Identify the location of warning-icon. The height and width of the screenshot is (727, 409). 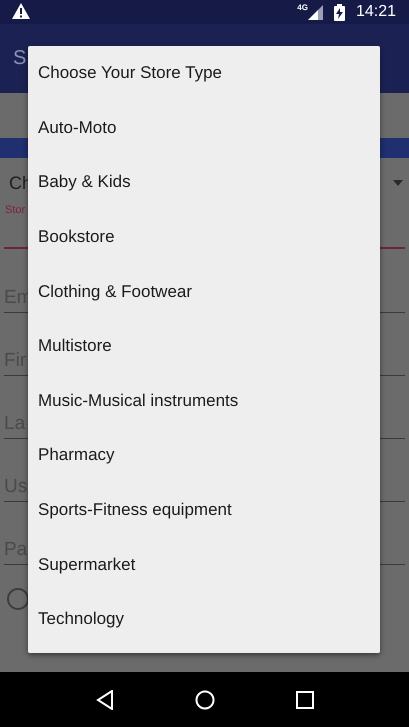
(21, 11).